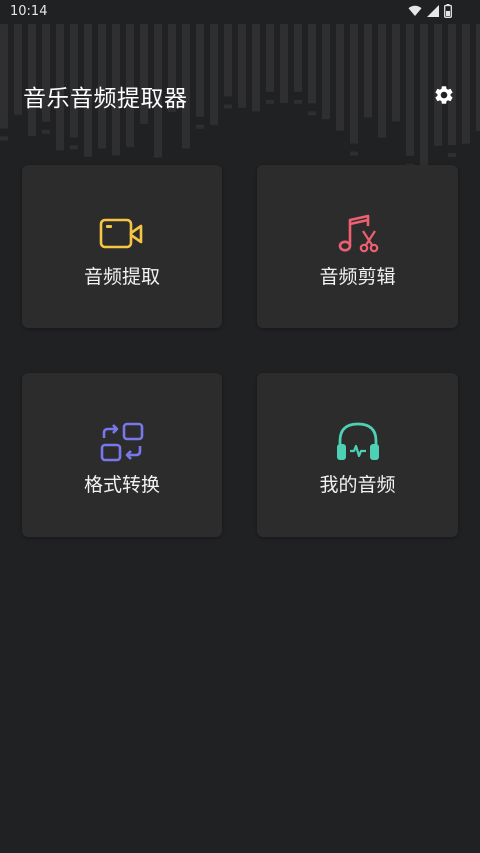 The height and width of the screenshot is (853, 480). Describe the element at coordinates (122, 442) in the screenshot. I see `convert-icon` at that location.